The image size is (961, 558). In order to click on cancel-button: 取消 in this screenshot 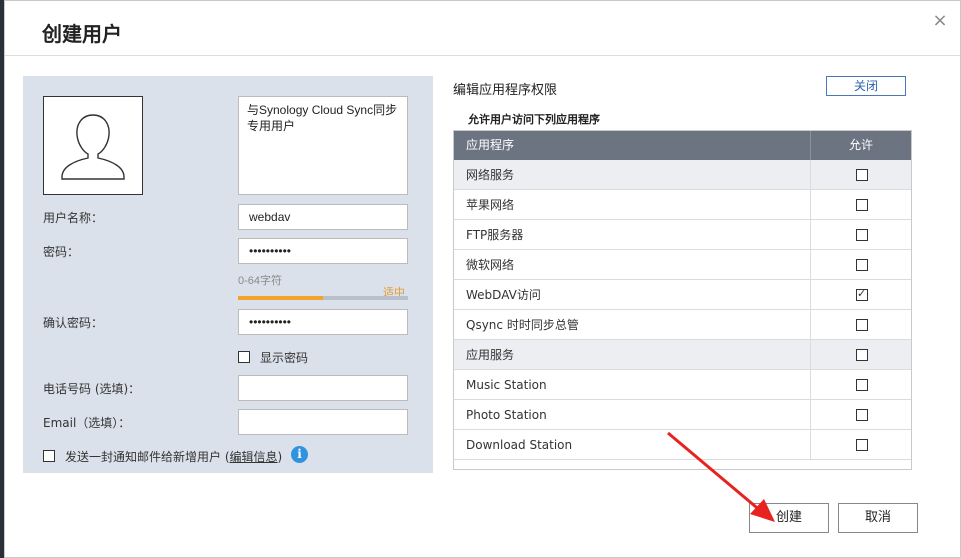, I will do `click(878, 518)`.